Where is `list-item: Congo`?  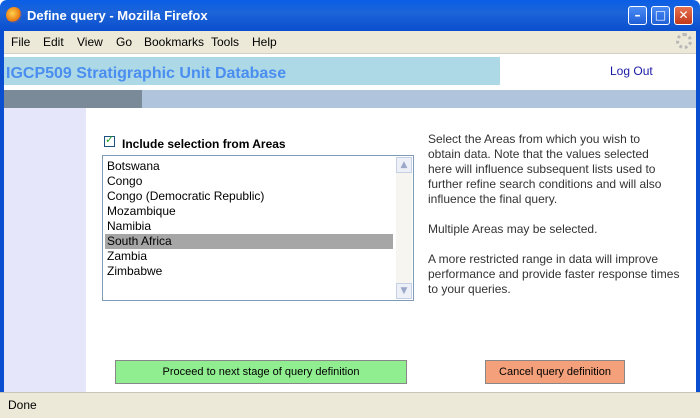
list-item: Congo is located at coordinates (249, 181).